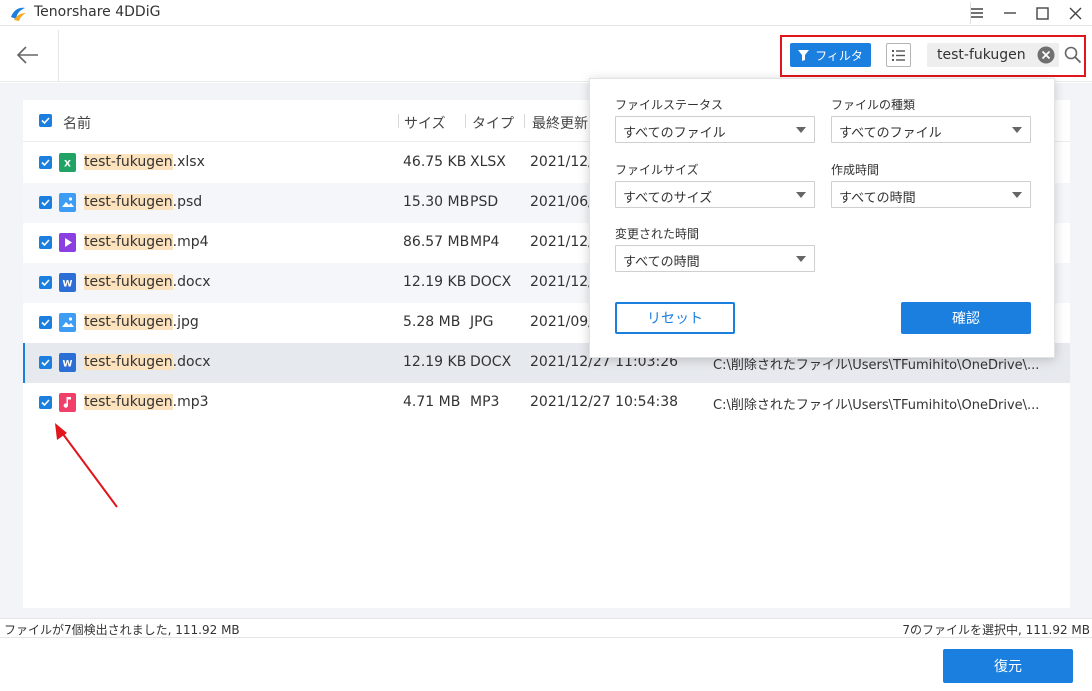 This screenshot has height=691, width=1092. Describe the element at coordinates (890, 133) in the screenshot. I see `file-kind-value: すべてのファイル` at that location.